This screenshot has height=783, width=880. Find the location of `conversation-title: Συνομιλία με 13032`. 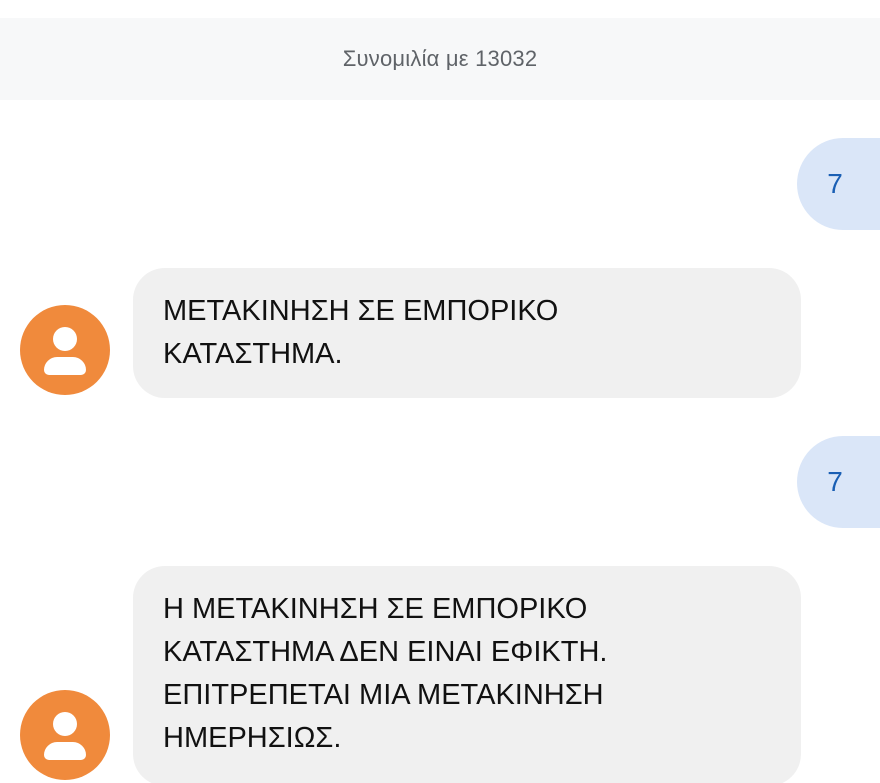

conversation-title: Συνομιλία με 13032 is located at coordinates (440, 58).